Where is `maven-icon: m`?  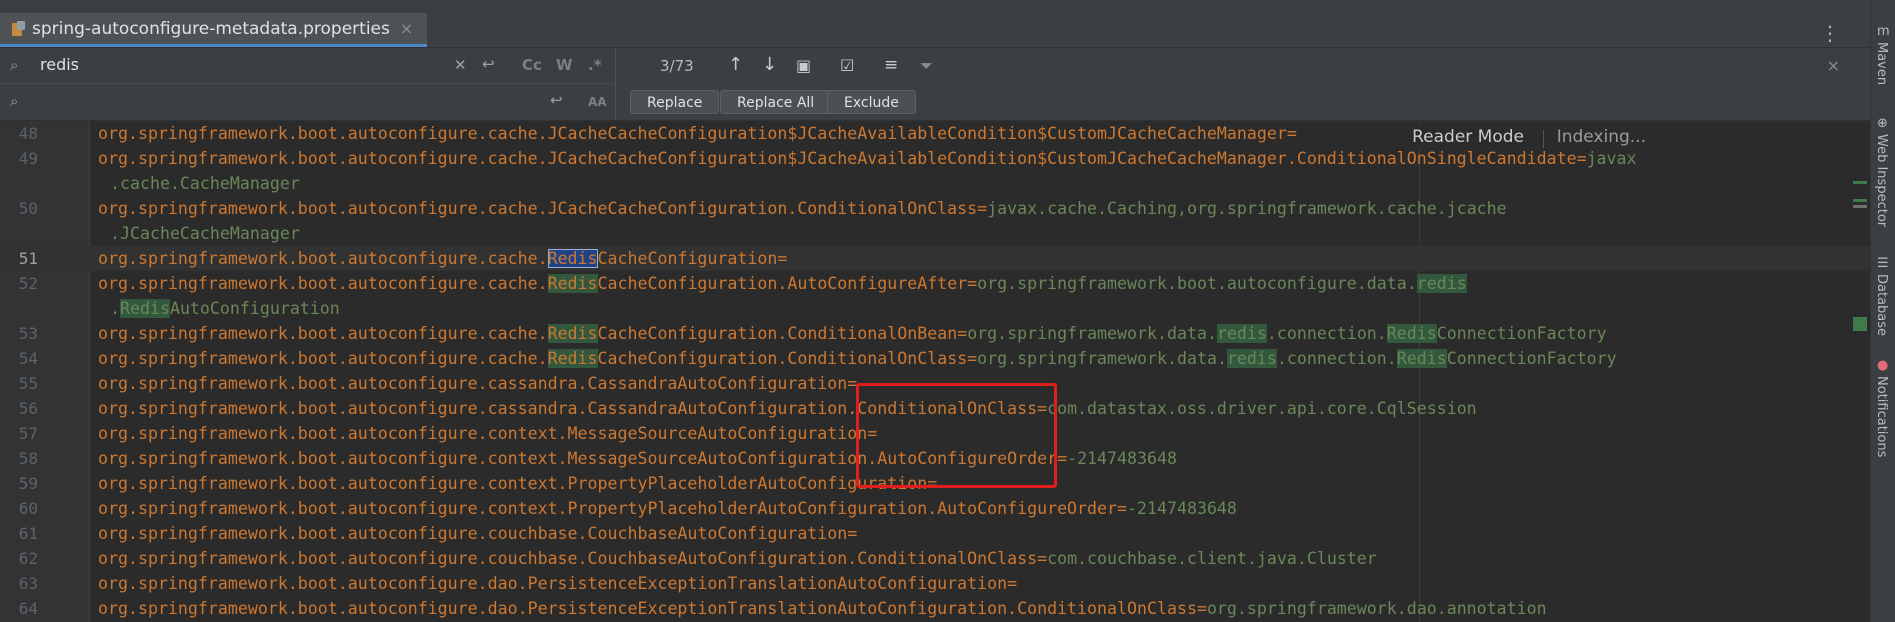
maven-icon: m is located at coordinates (1883, 31).